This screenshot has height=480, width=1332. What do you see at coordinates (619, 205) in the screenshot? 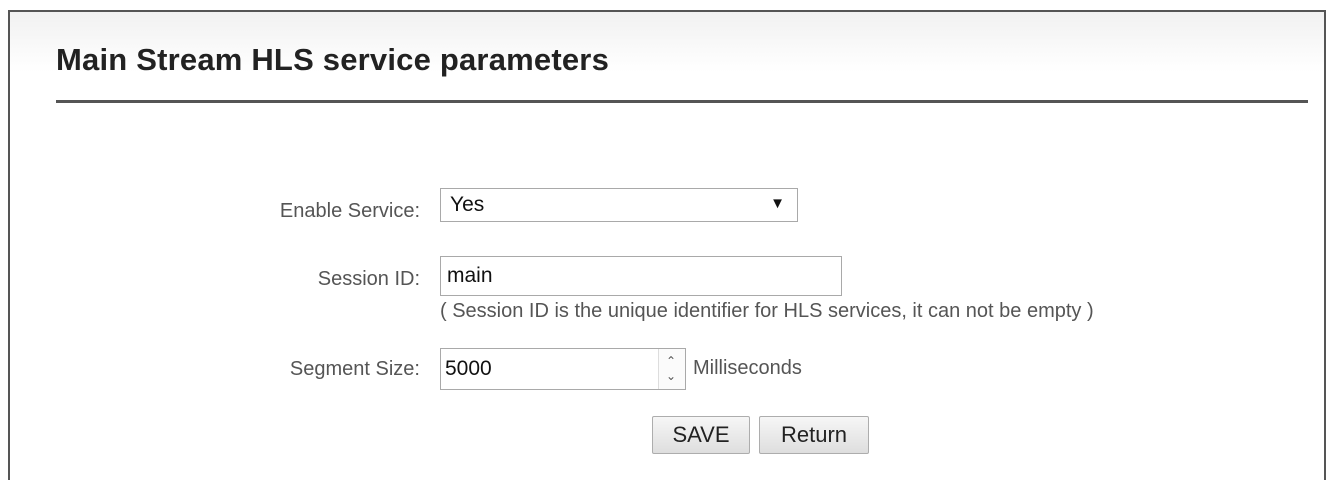
I see `enable-service-select: Yes ▼` at bounding box center [619, 205].